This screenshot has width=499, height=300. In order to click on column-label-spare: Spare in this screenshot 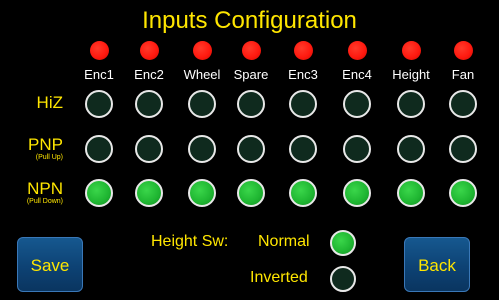, I will do `click(251, 74)`.